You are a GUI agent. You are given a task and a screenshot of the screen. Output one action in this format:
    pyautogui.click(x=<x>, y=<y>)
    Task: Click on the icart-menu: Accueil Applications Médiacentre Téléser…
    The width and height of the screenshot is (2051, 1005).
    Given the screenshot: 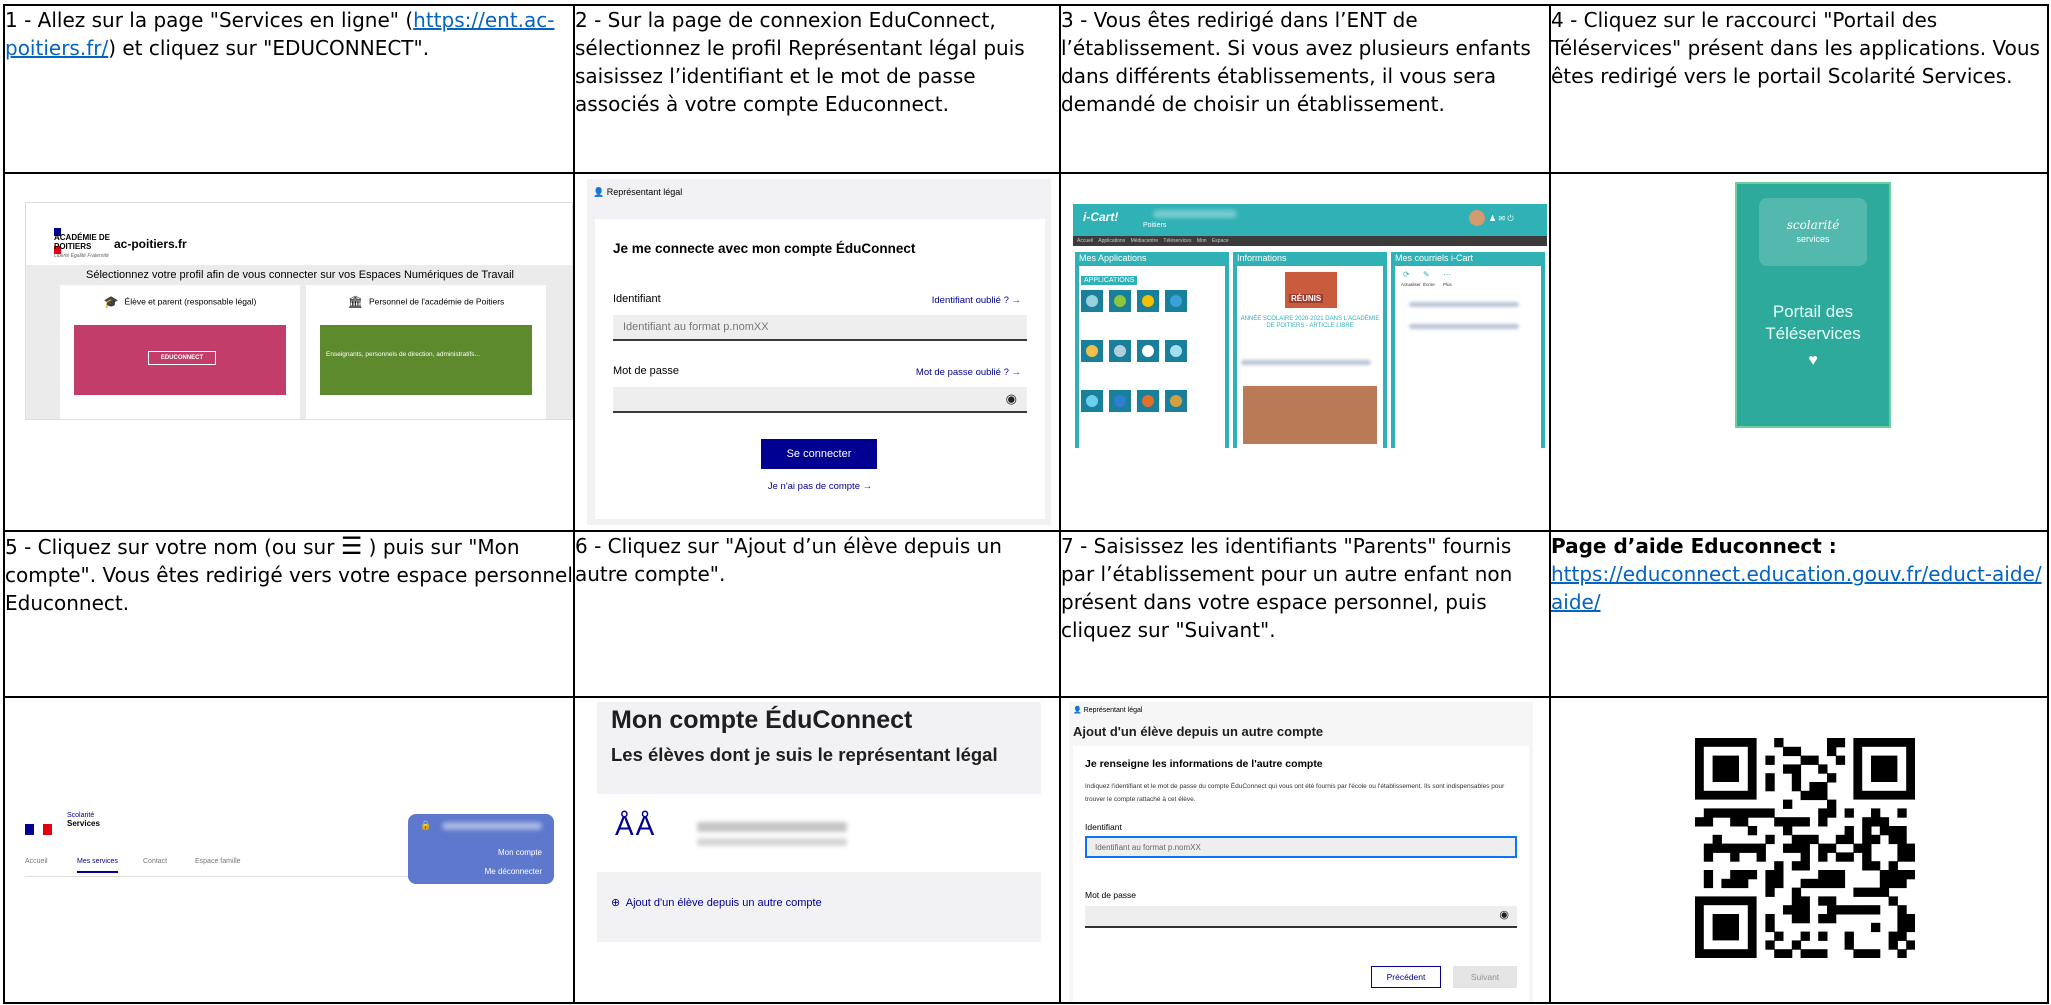 What is the action you would take?
    pyautogui.click(x=1310, y=241)
    